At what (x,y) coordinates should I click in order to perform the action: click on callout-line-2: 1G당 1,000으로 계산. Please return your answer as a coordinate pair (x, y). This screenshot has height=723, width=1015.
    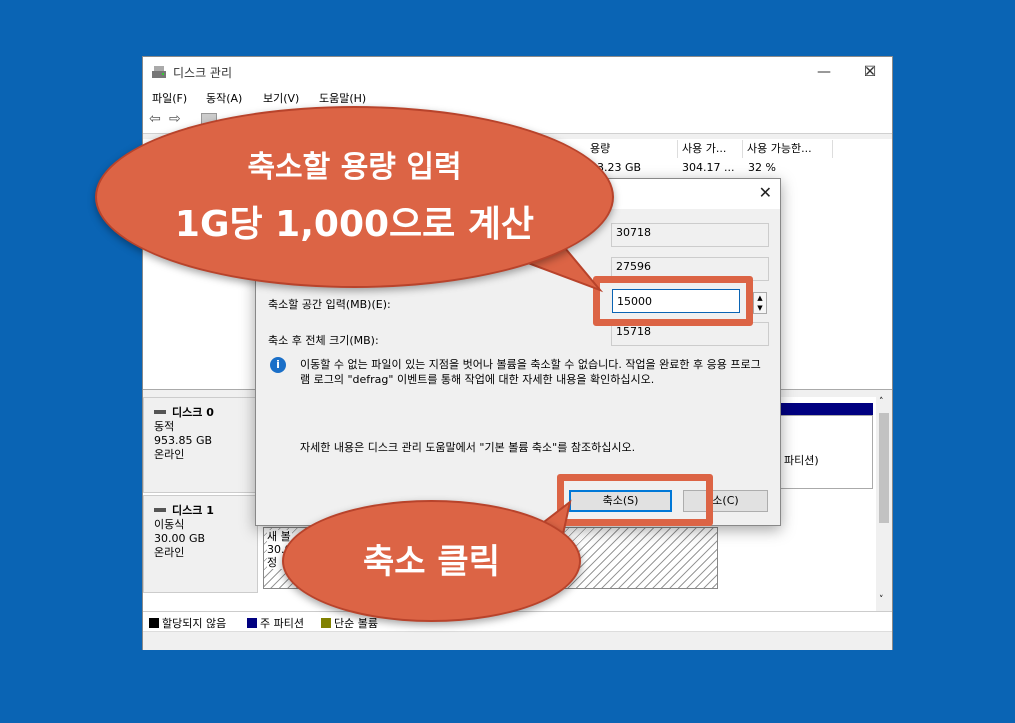
    Looking at the image, I should click on (354, 224).